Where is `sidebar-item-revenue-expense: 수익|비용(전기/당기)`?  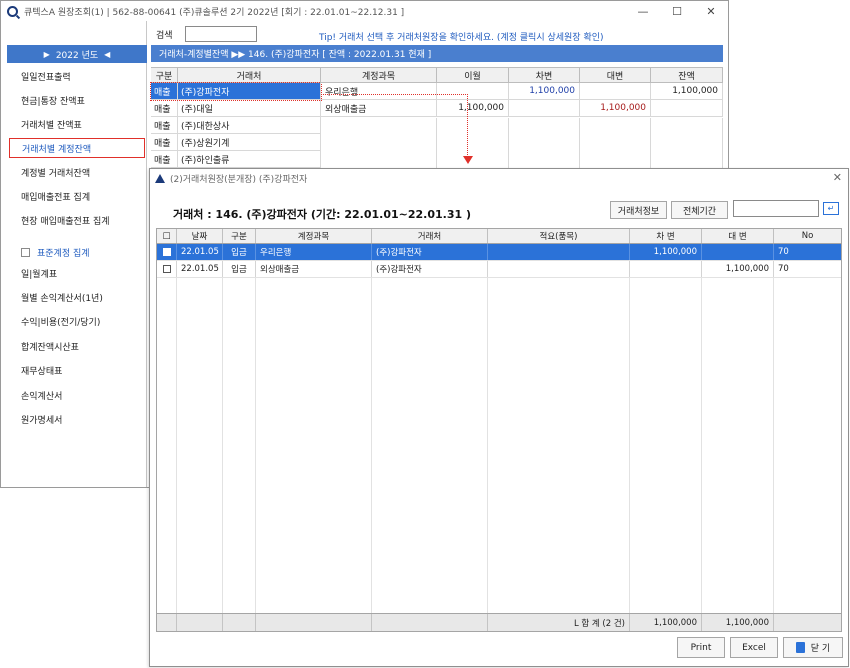
sidebar-item-revenue-expense: 수익|비용(전기/당기) is located at coordinates (77, 321).